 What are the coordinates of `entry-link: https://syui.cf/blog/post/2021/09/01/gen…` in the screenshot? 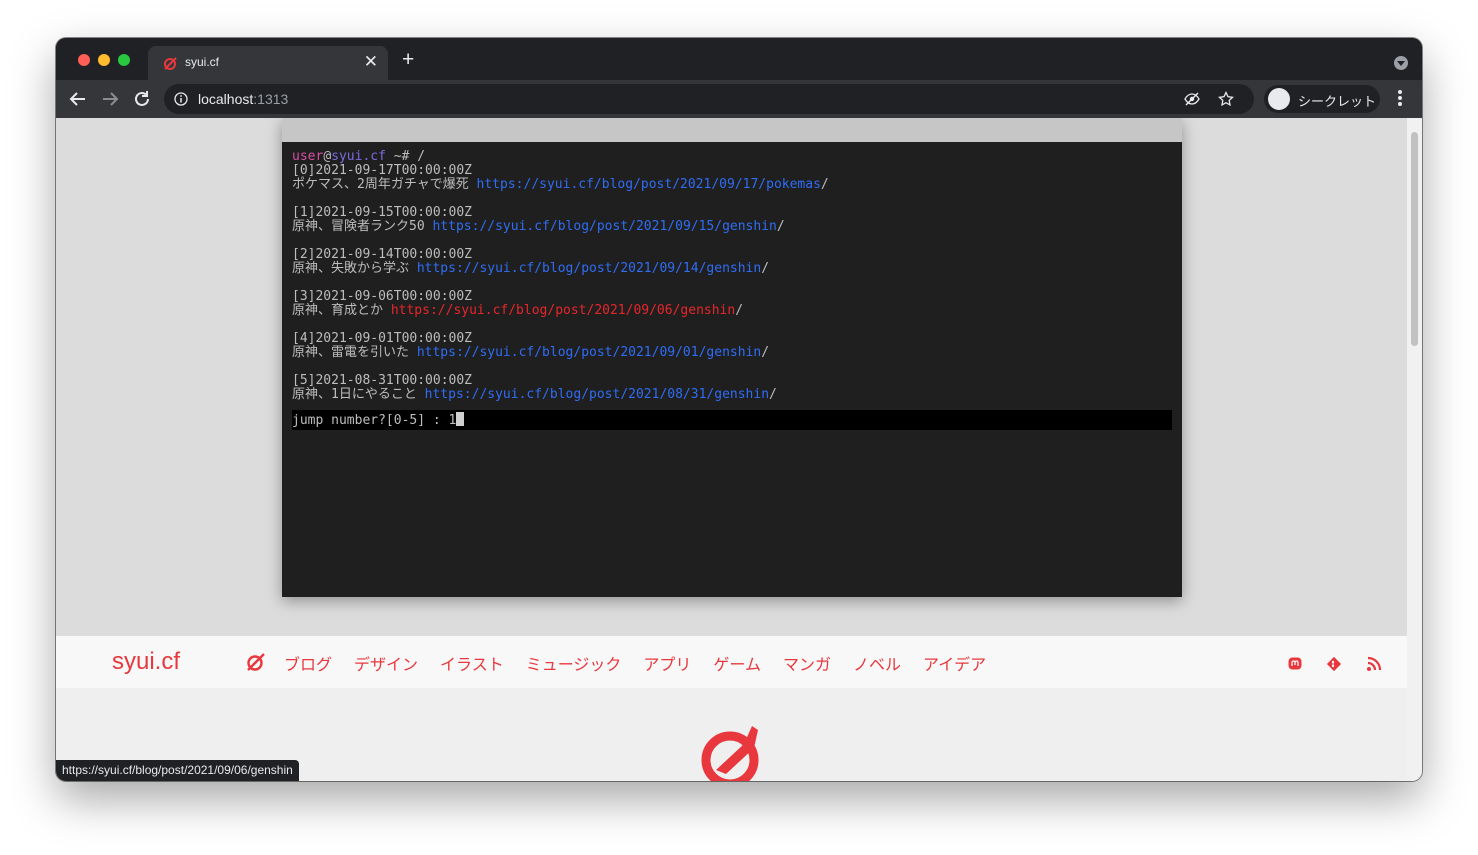 It's located at (589, 352).